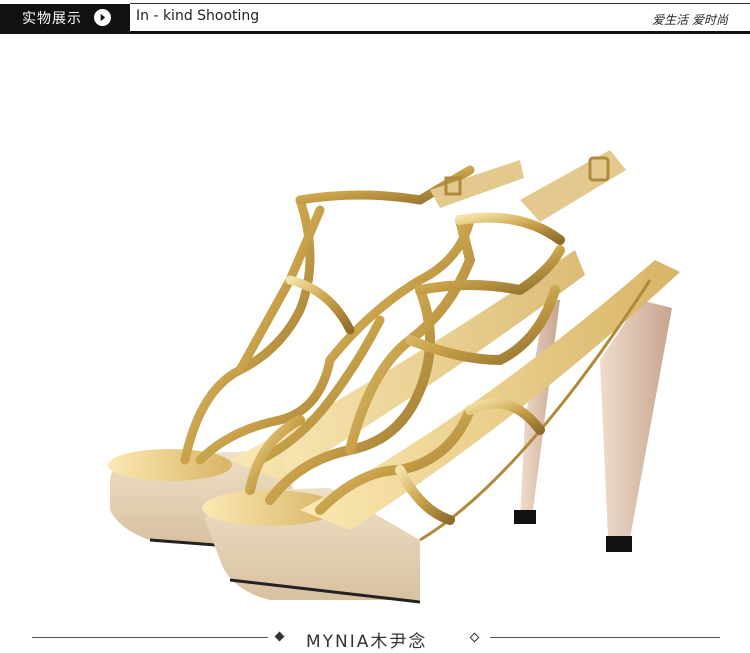 Image resolution: width=750 pixels, height=653 pixels. What do you see at coordinates (619, 544) in the screenshot?
I see `front-heel-tip` at bounding box center [619, 544].